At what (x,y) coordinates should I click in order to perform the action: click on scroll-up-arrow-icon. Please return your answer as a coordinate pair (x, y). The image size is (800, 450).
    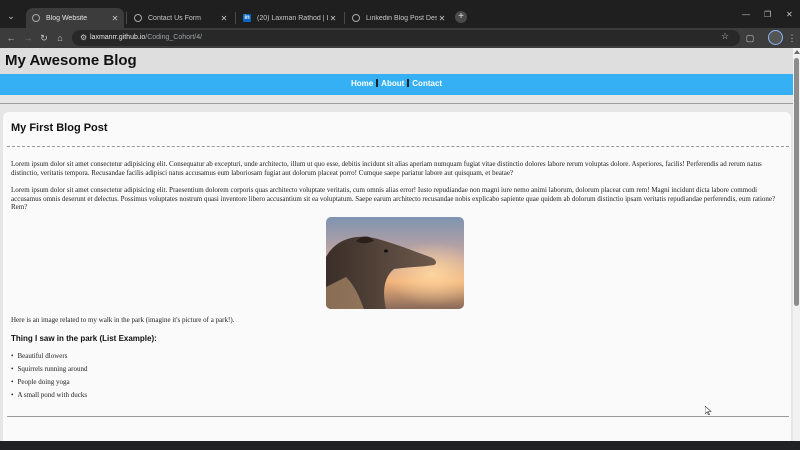
    Looking at the image, I should click on (797, 52).